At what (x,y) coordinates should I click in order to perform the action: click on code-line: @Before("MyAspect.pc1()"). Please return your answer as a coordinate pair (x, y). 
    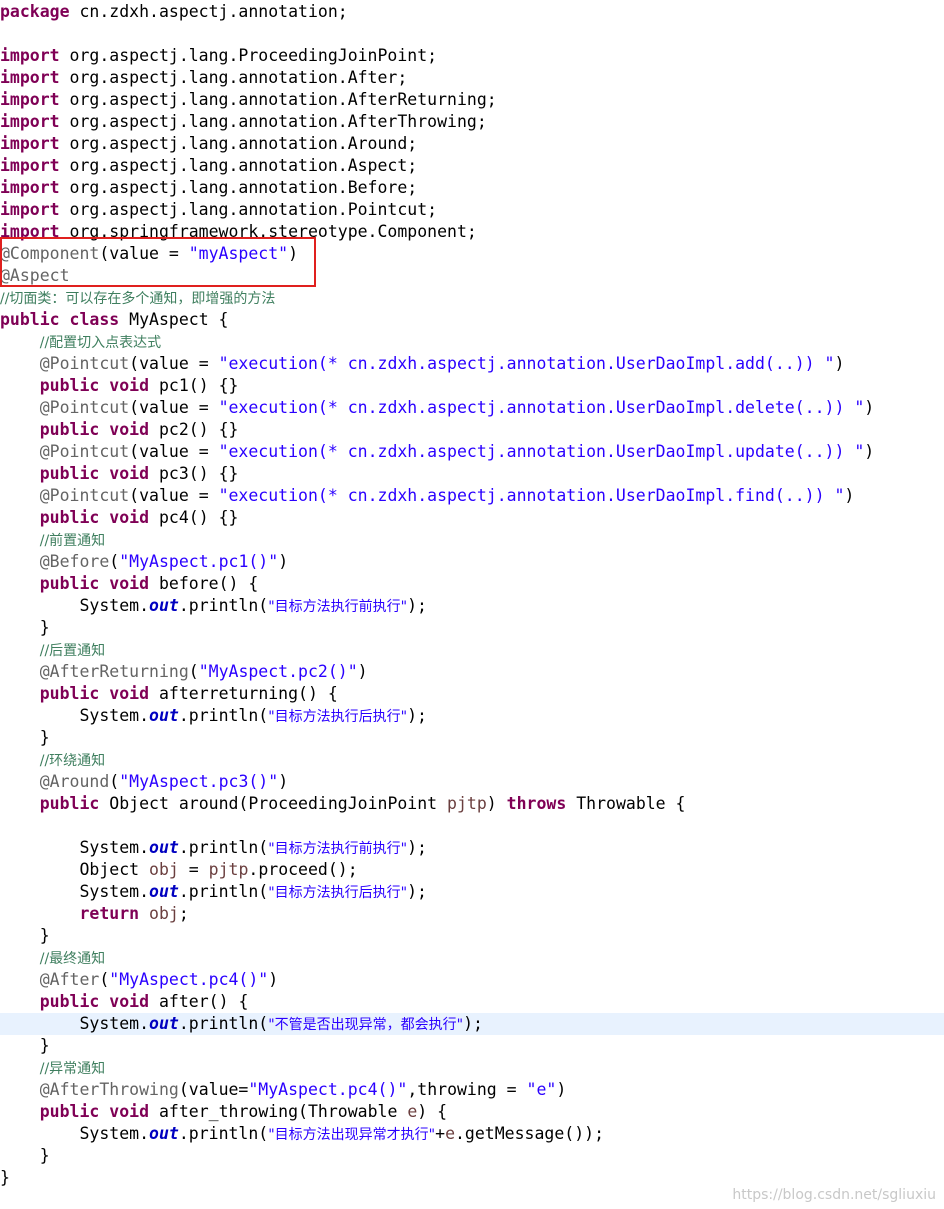
    Looking at the image, I should click on (472, 562).